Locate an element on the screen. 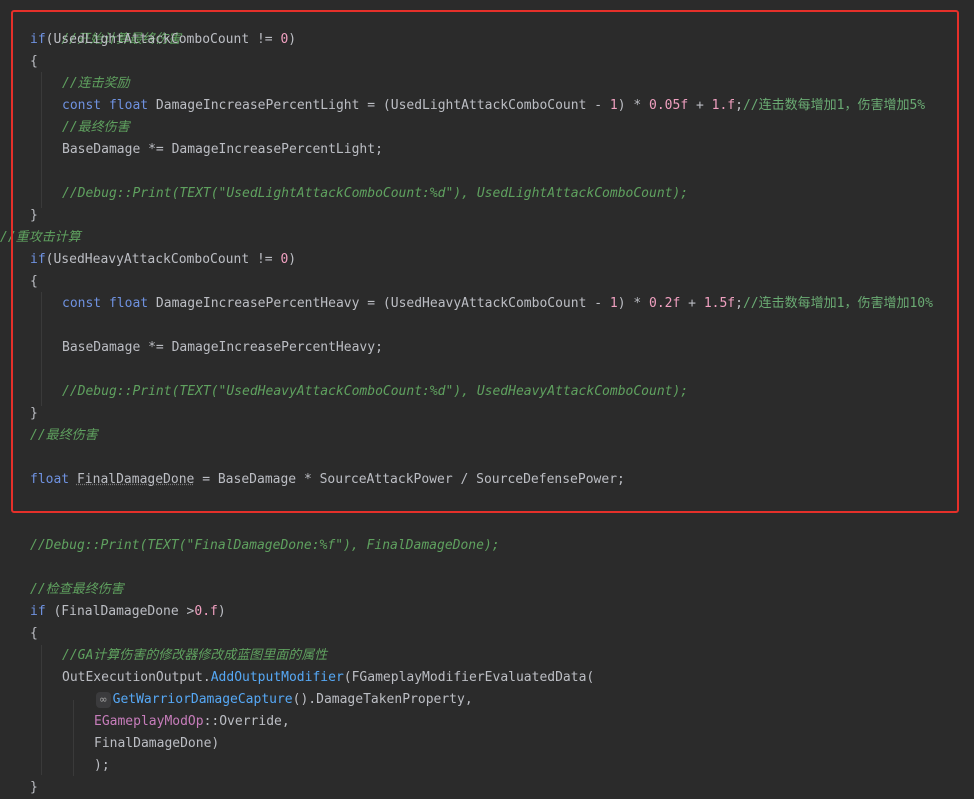  brace: } is located at coordinates (34, 787).